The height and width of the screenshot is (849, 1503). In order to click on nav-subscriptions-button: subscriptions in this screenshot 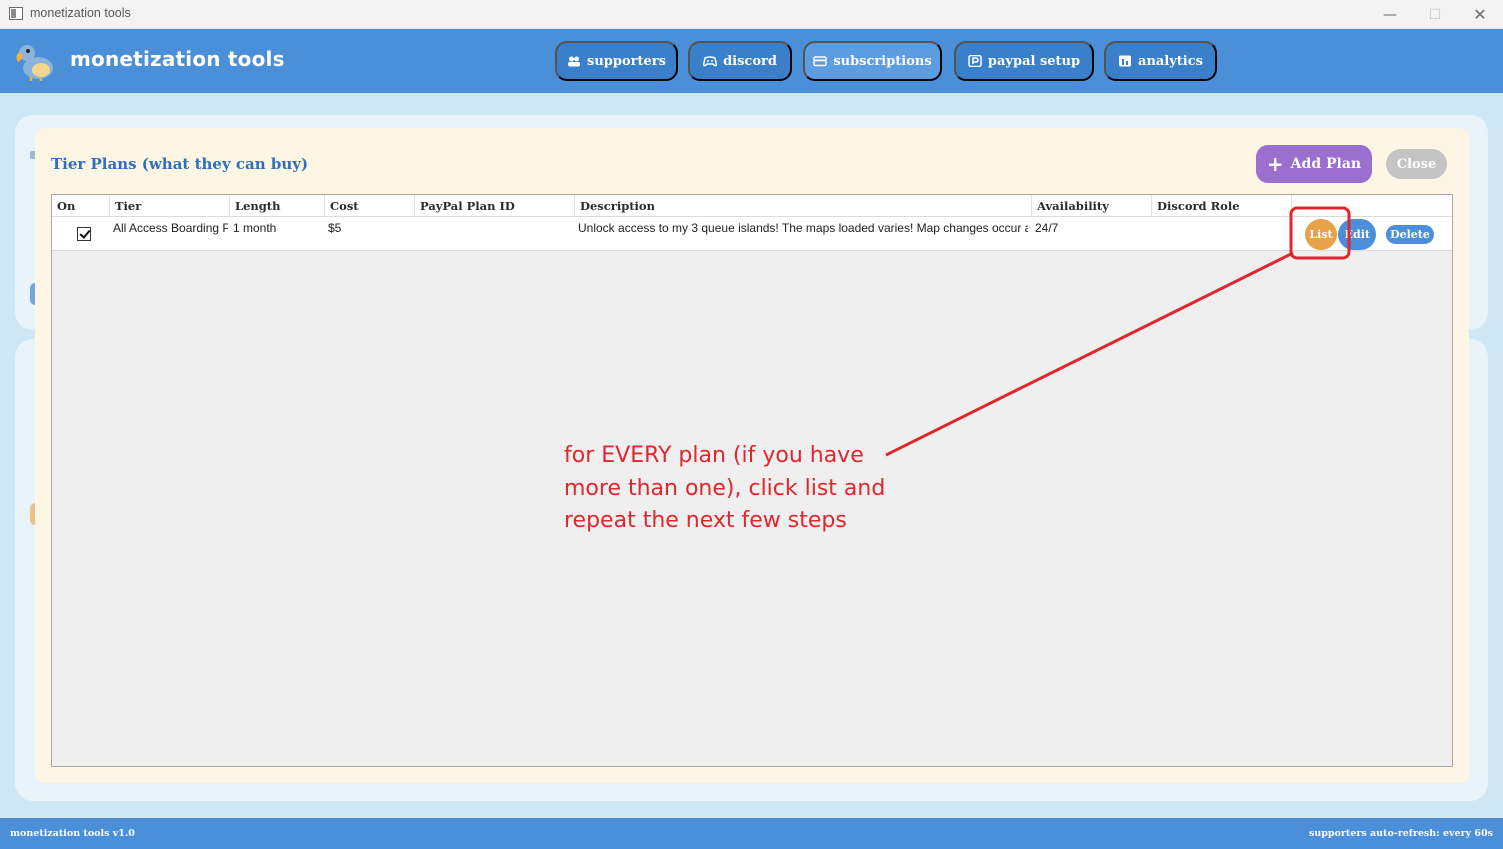, I will do `click(872, 61)`.